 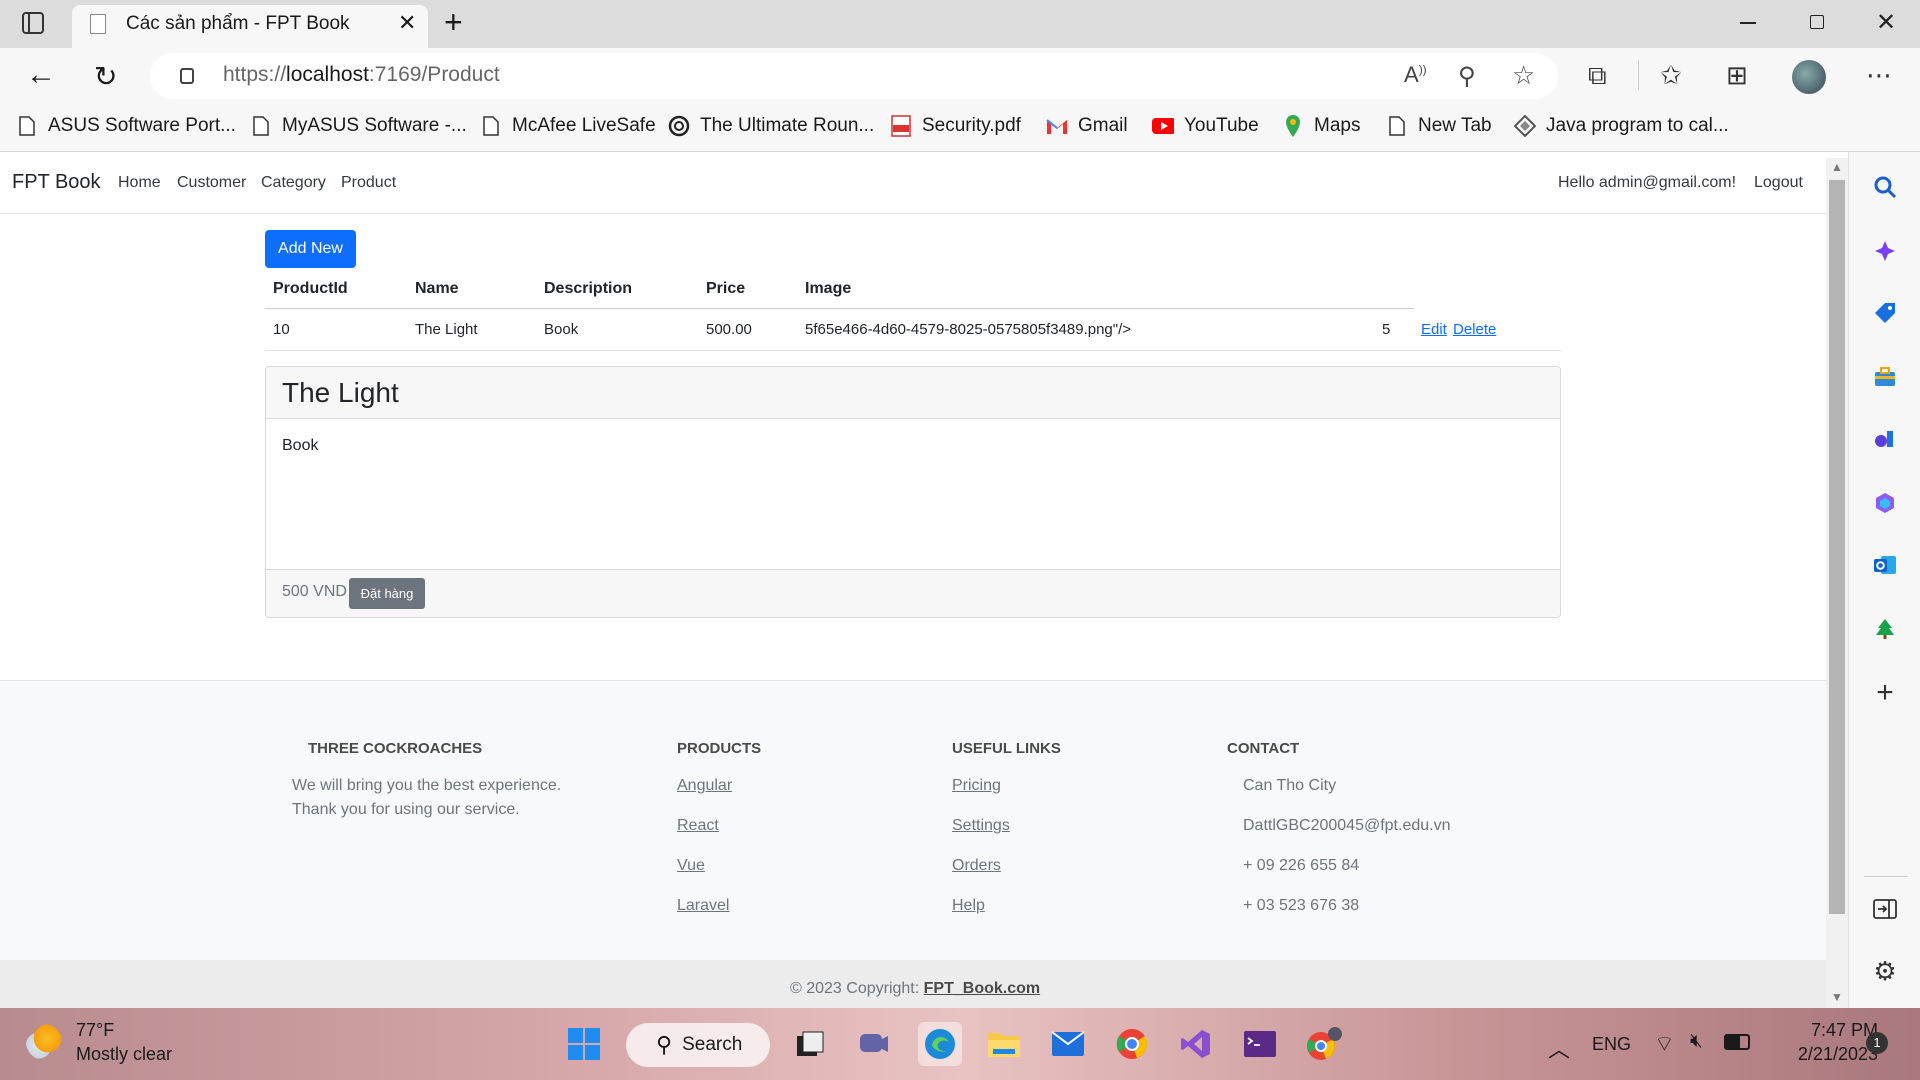 I want to click on footer-company-line2: Thank you for using our service., so click(x=406, y=809).